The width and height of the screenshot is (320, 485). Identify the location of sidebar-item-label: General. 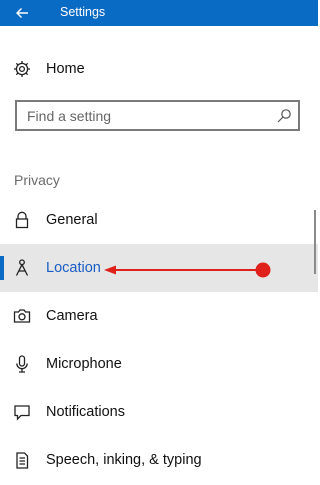
(72, 220).